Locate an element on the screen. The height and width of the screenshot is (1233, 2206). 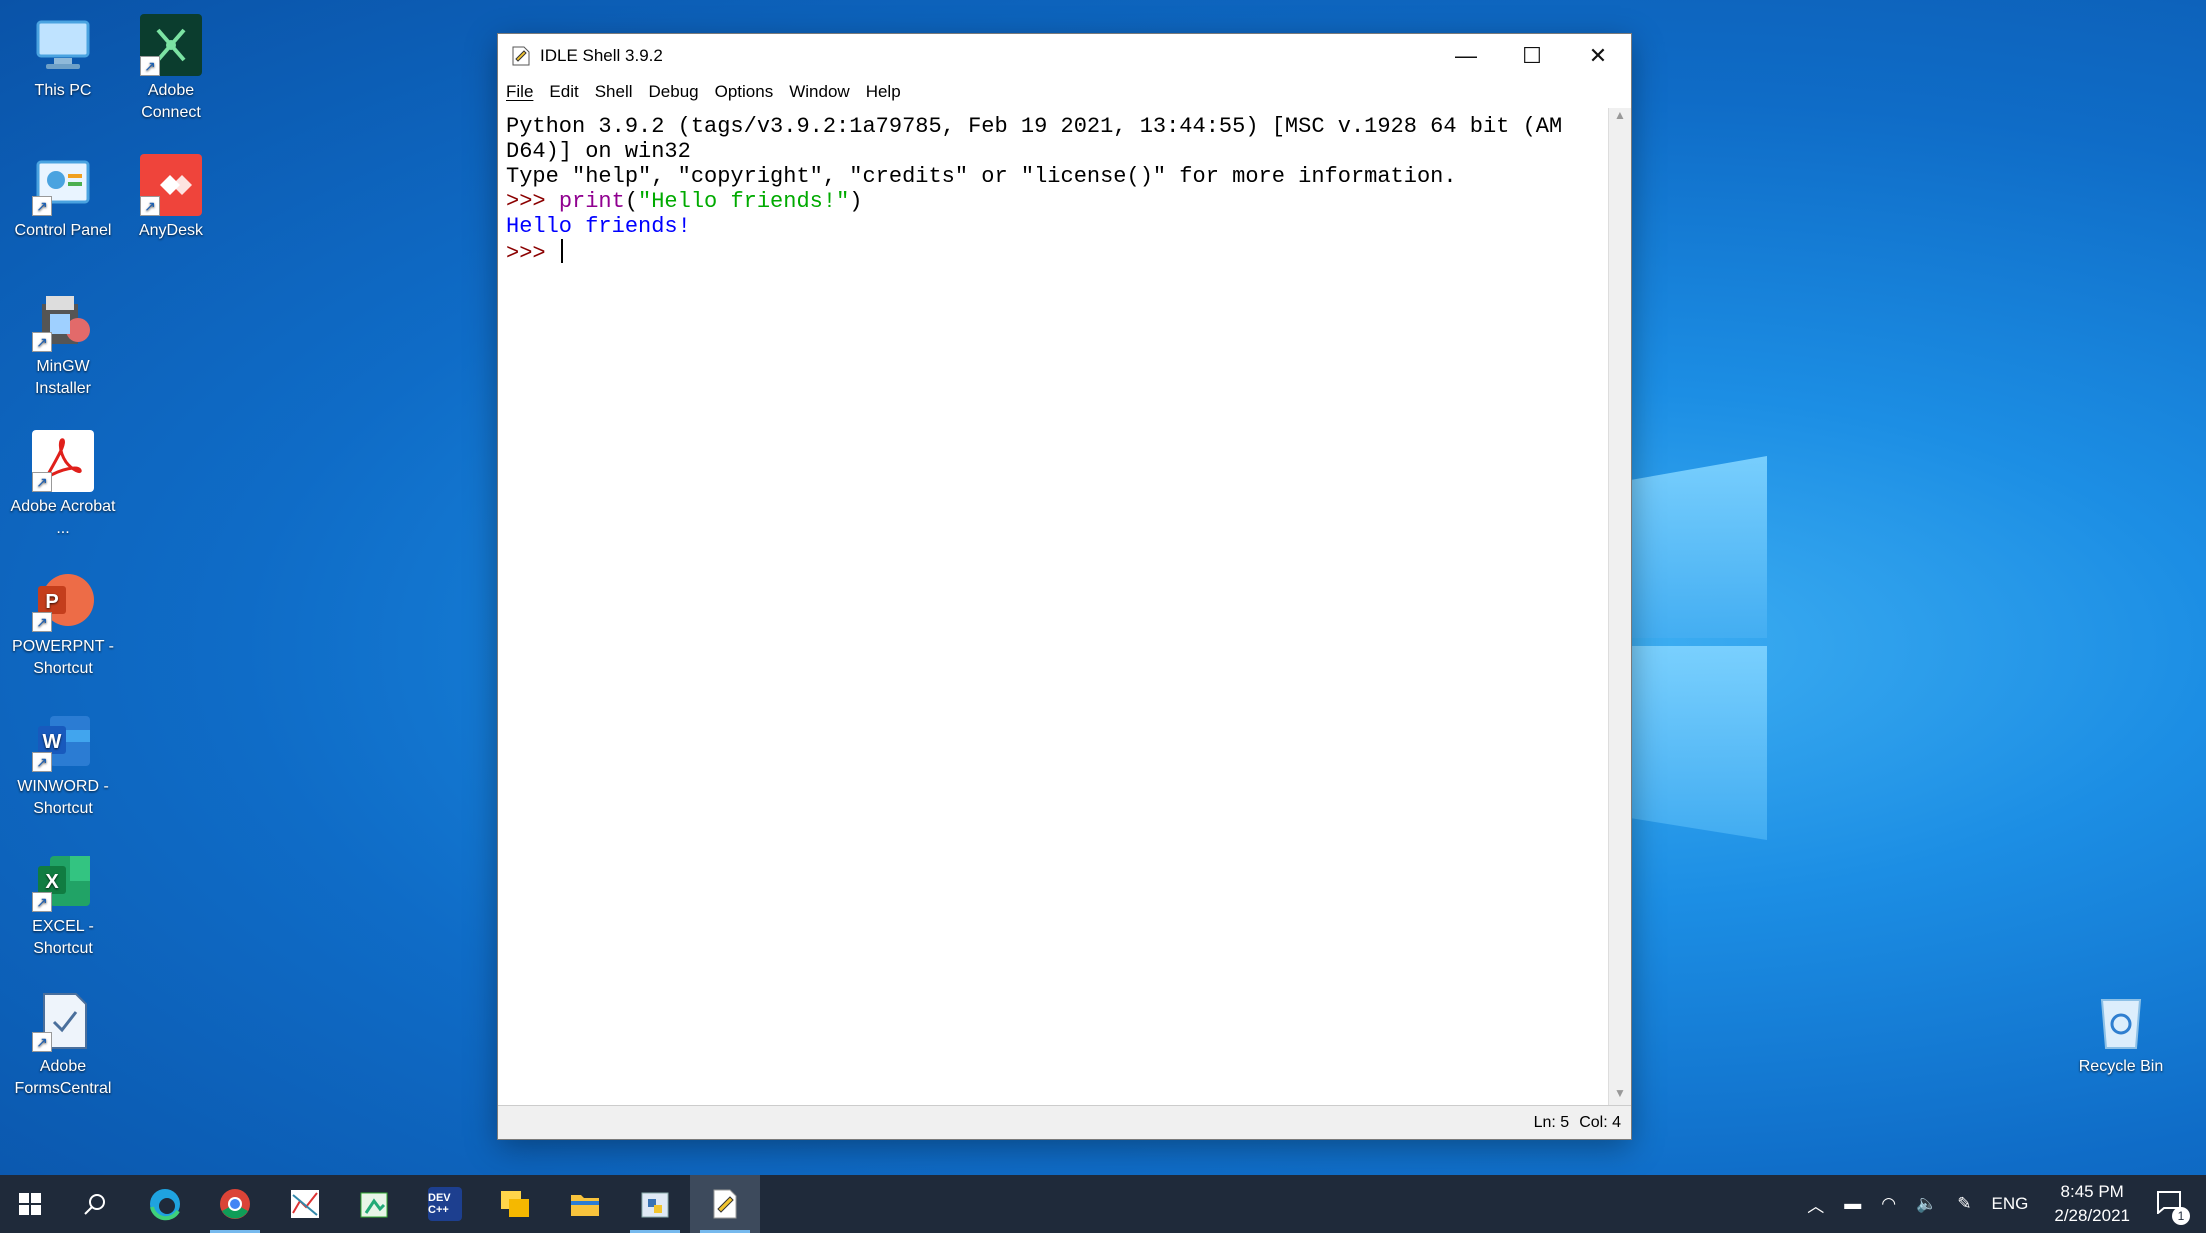
maximize-button: ☐ is located at coordinates (1532, 56).